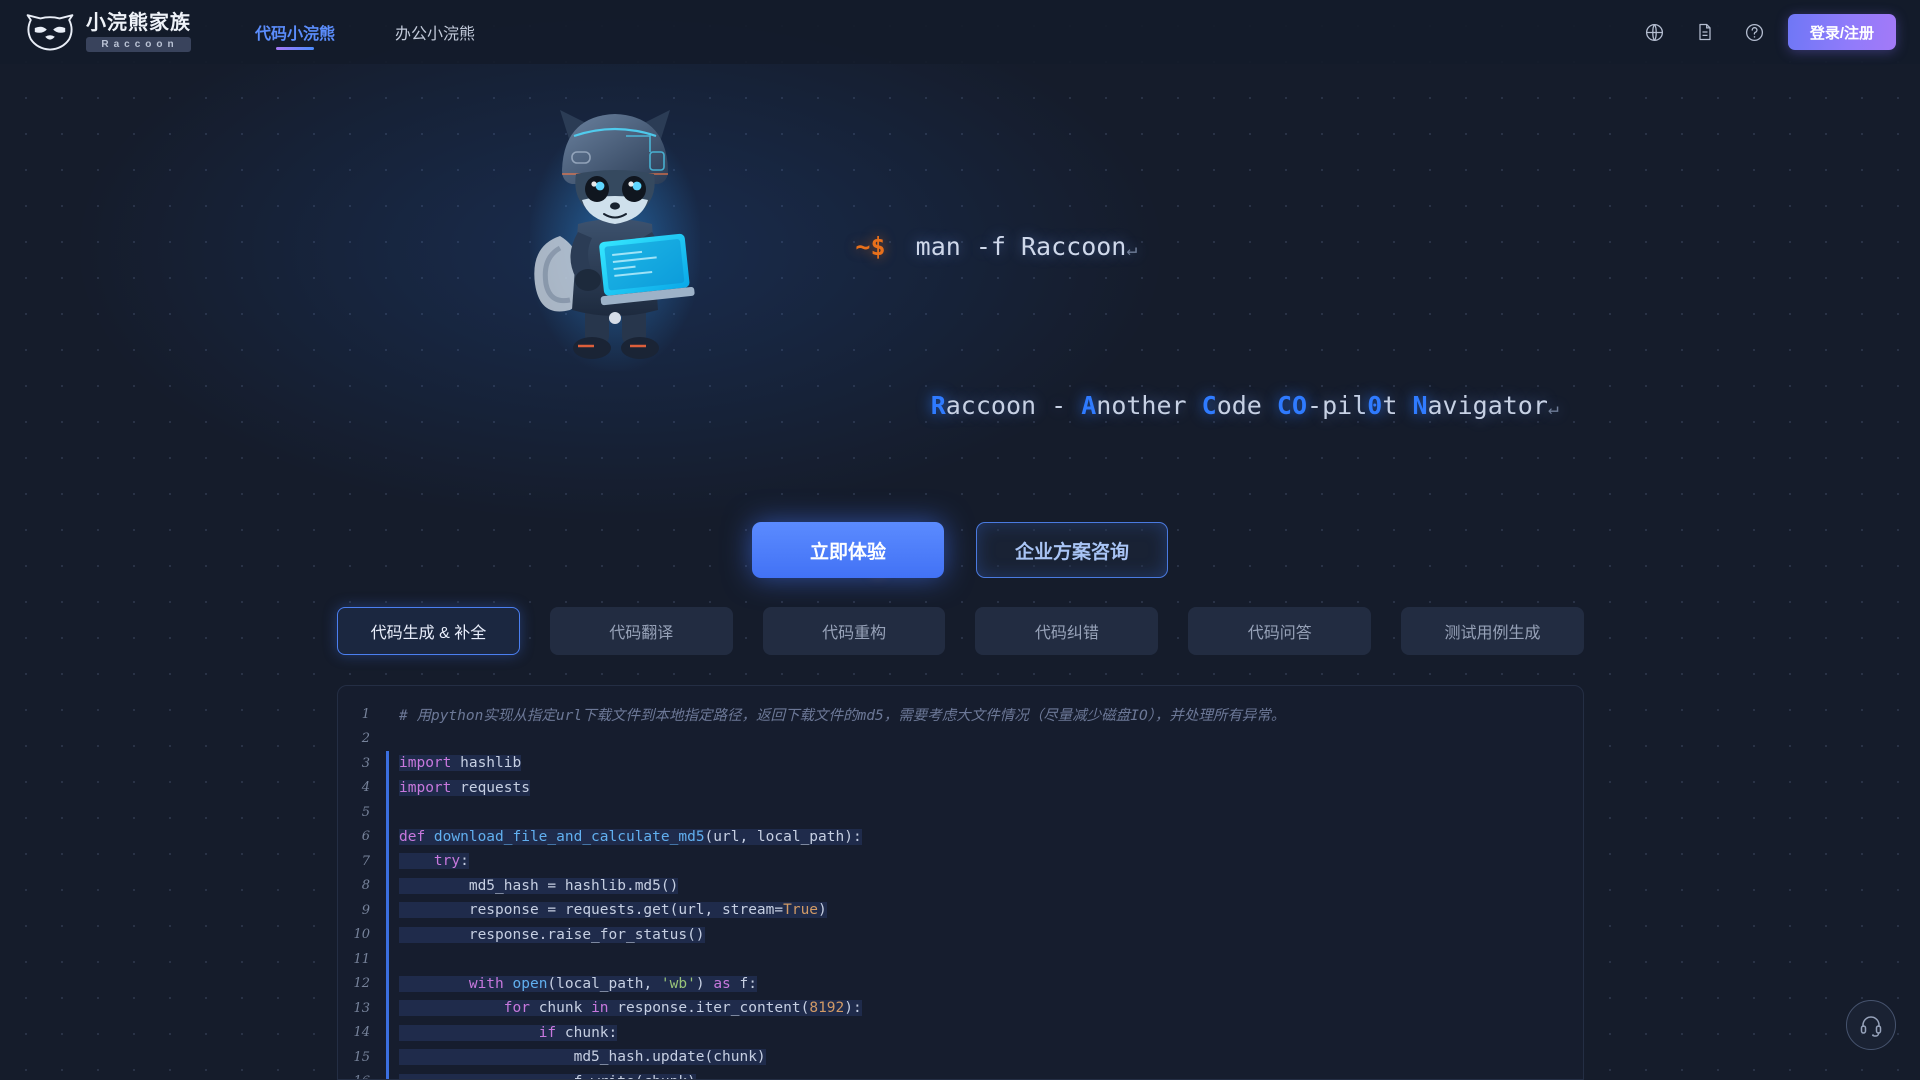 Image resolution: width=1920 pixels, height=1080 pixels. I want to click on code-token: try, so click(447, 861).